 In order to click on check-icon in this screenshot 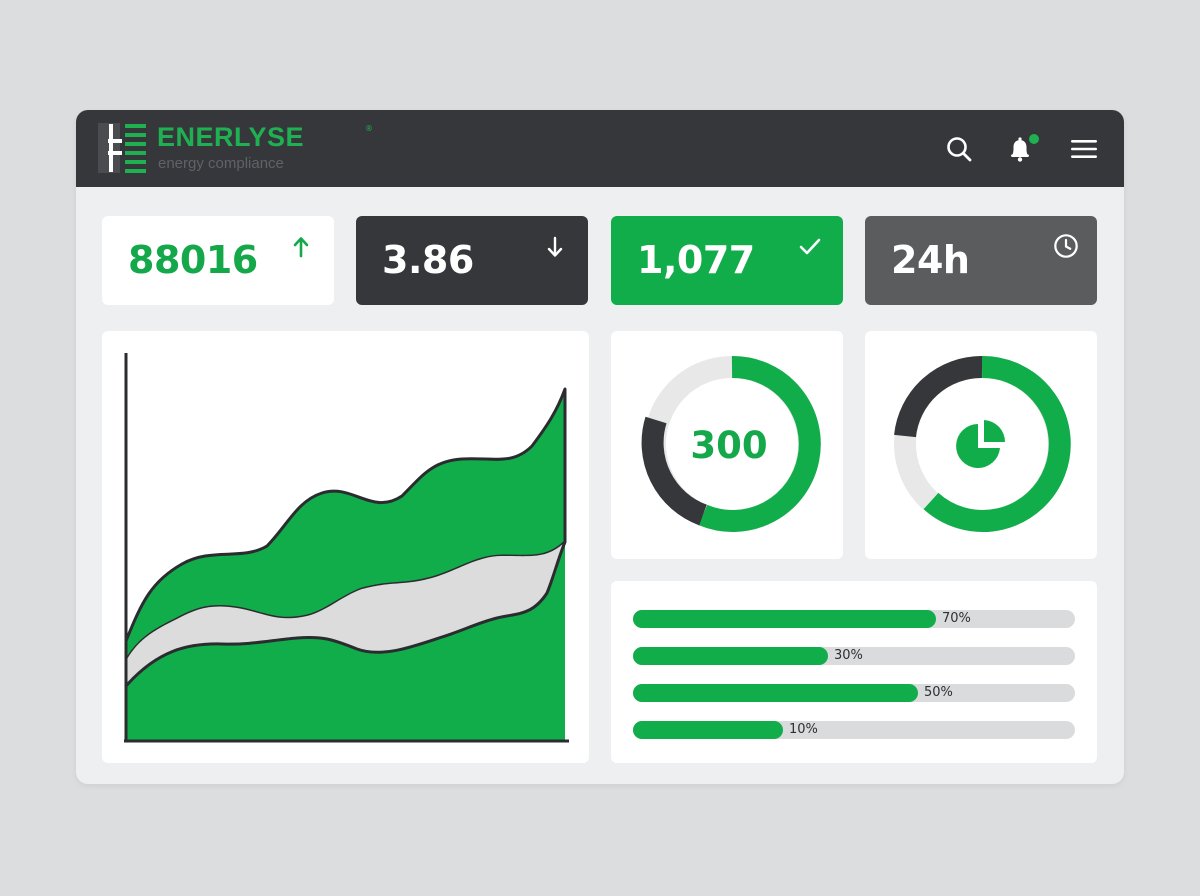, I will do `click(810, 246)`.